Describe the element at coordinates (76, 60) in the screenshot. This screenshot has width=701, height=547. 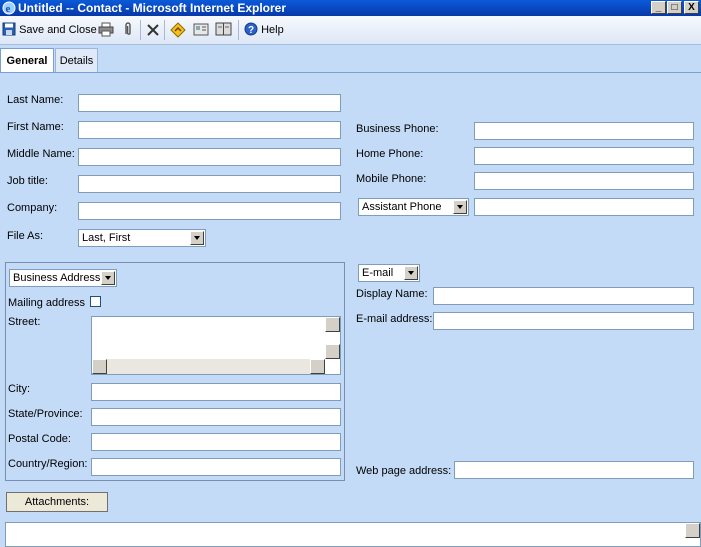
I see `tab-details: Details` at that location.